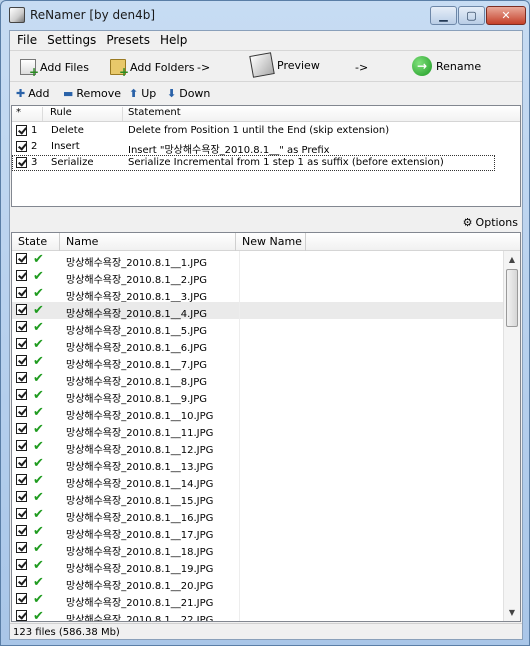  What do you see at coordinates (258, 328) in the screenshot?
I see `file-row: ✔ 망상해수욕장_2010.8.1__5.JPG` at bounding box center [258, 328].